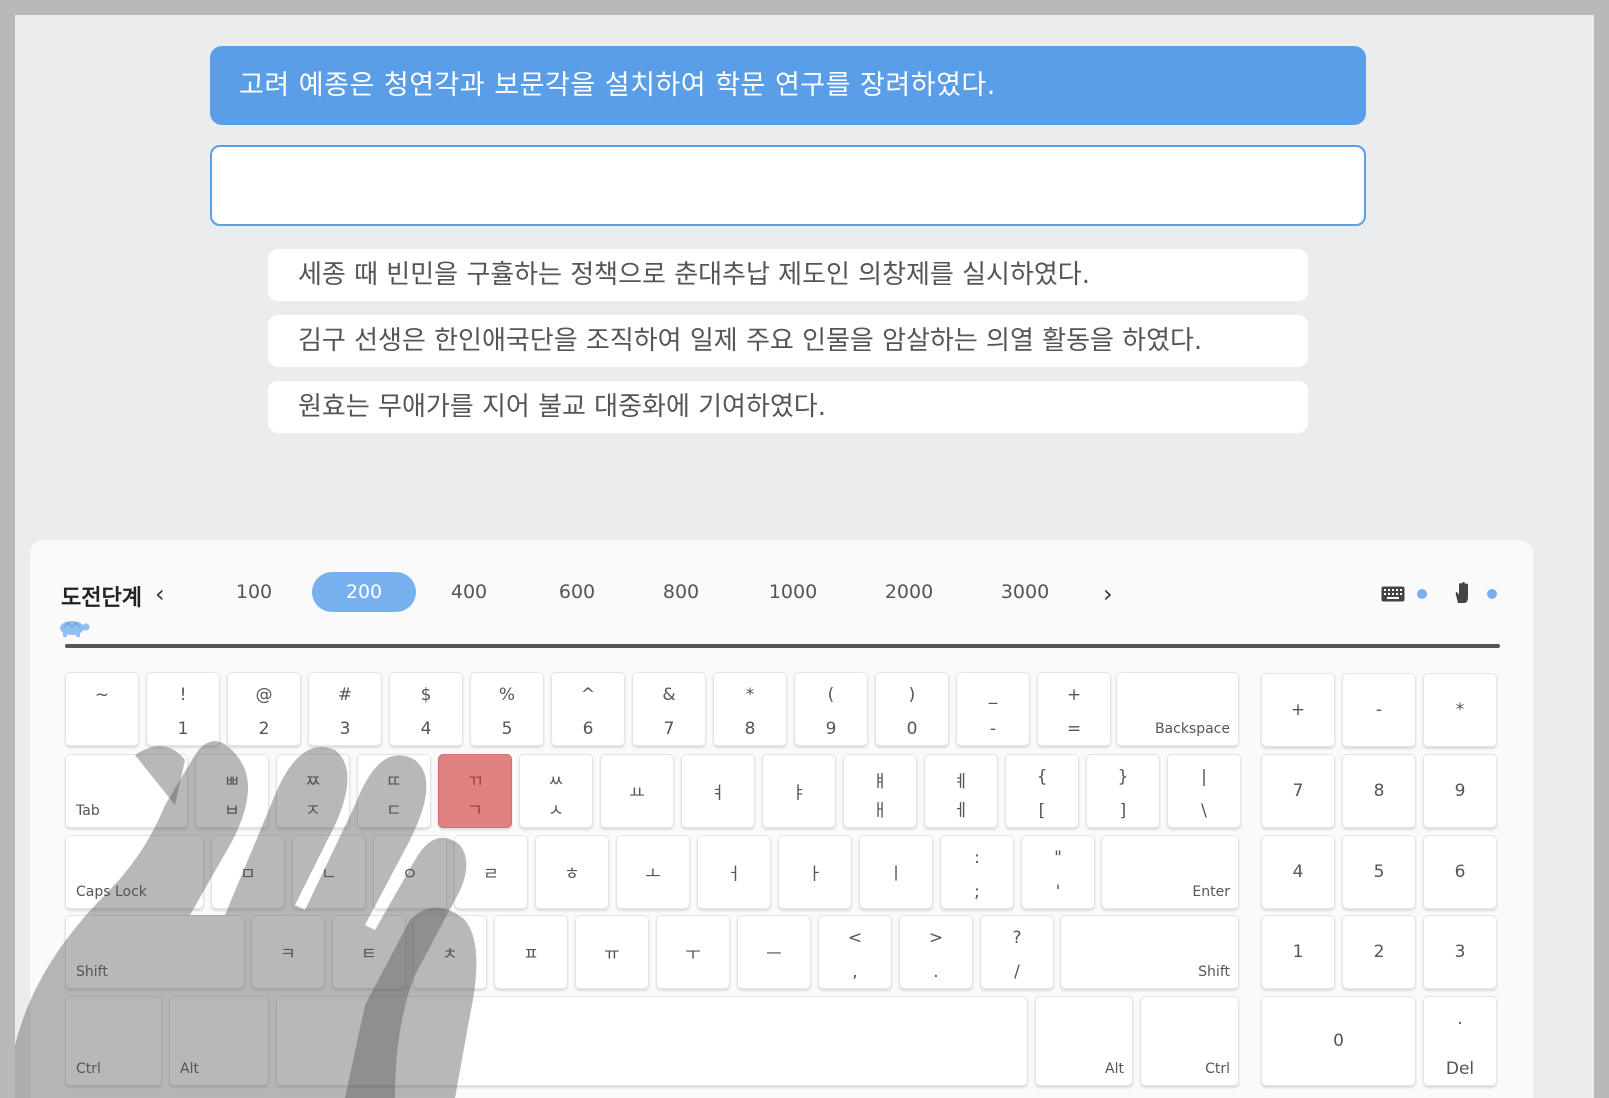  What do you see at coordinates (1492, 594) in the screenshot?
I see `hand-toggle-dot` at bounding box center [1492, 594].